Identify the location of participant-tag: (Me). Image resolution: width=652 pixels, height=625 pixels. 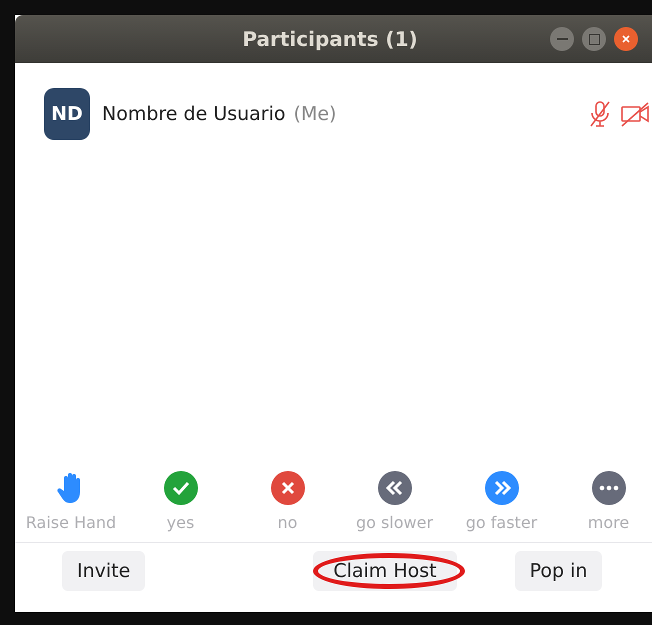
(315, 114).